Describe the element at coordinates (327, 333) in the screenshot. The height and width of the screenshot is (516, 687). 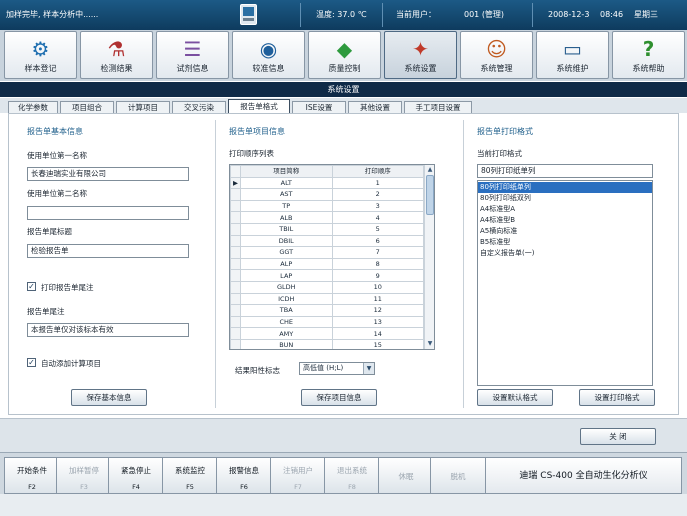
I see `table-row: AMY 14` at that location.